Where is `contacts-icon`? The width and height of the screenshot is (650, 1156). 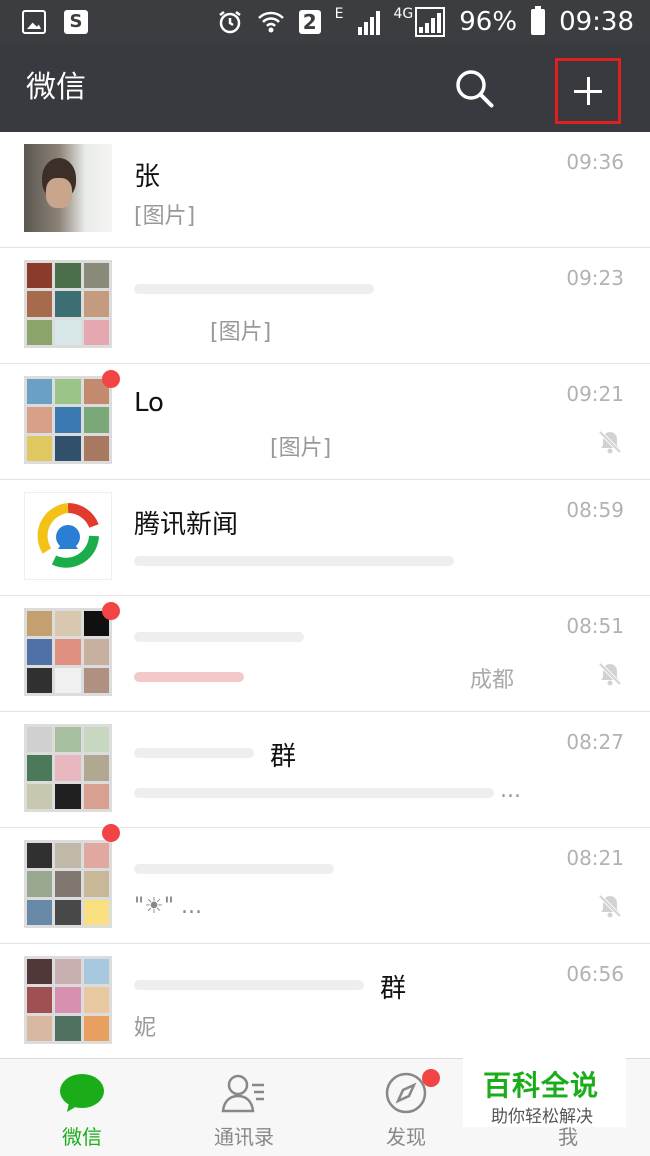
contacts-icon is located at coordinates (242, 1093).